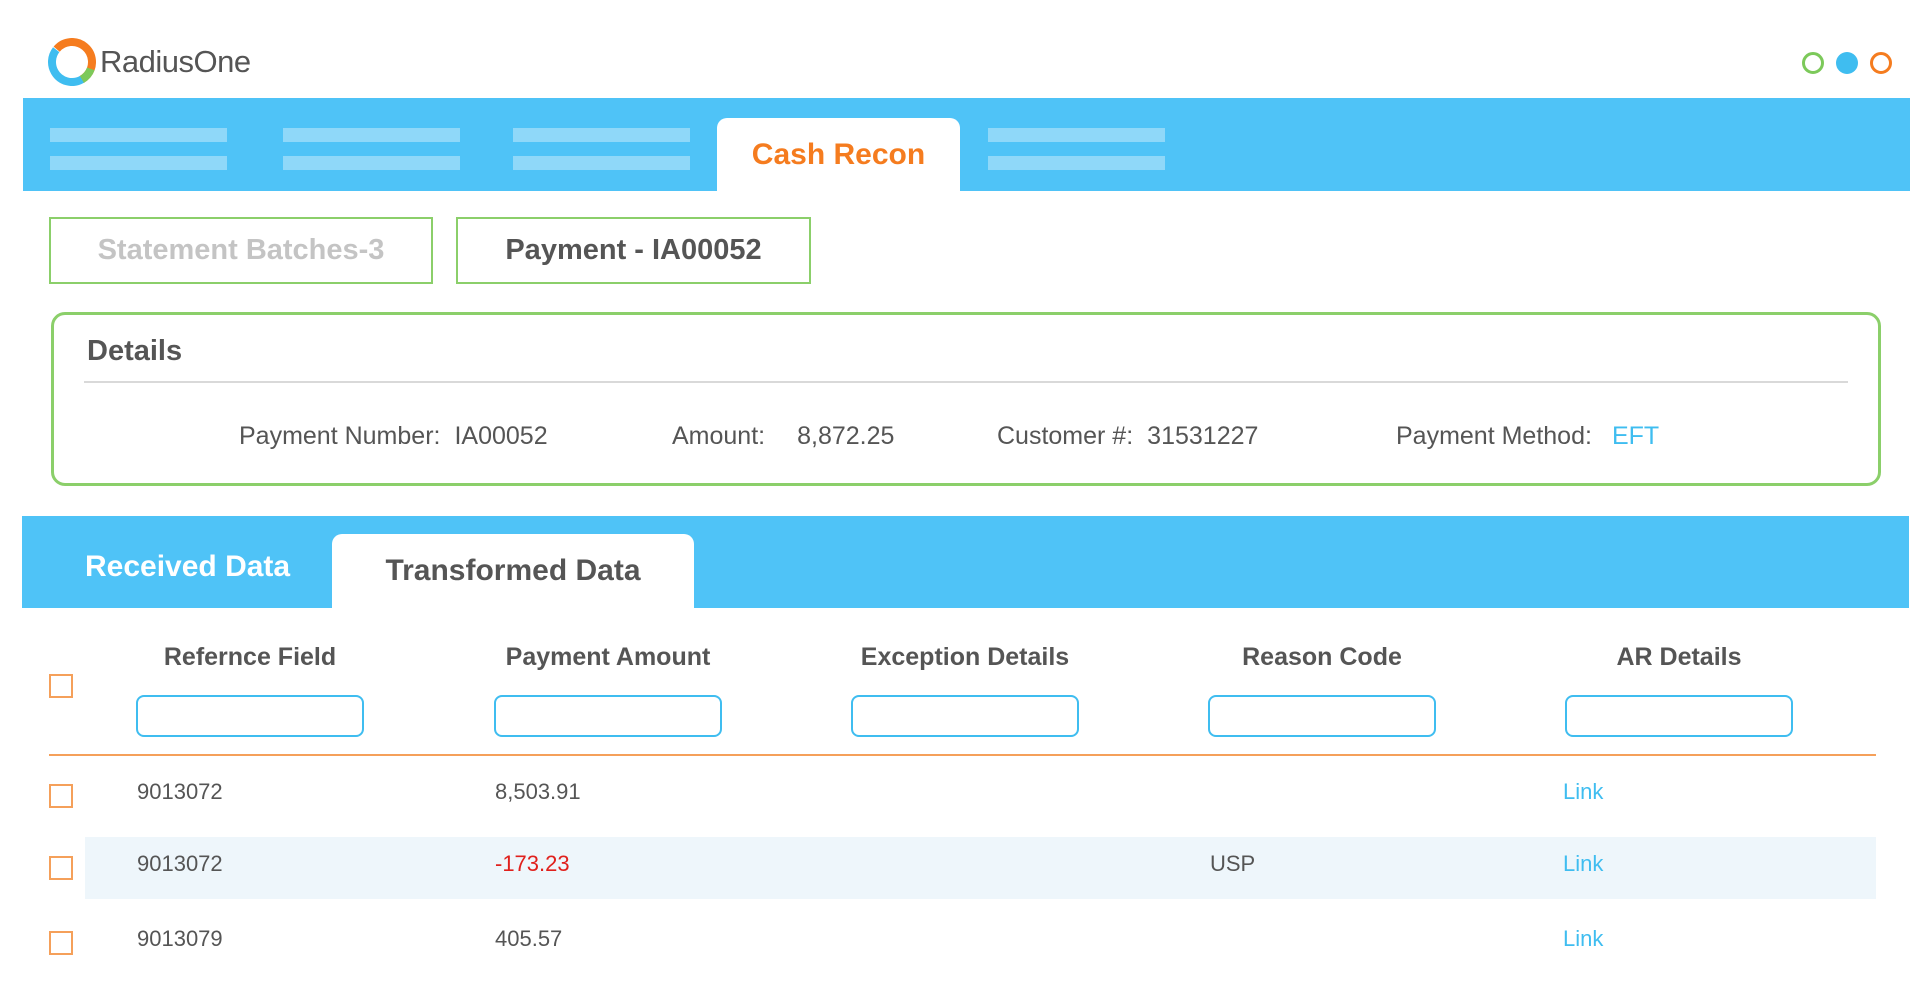 The height and width of the screenshot is (1000, 1920). Describe the element at coordinates (135, 351) in the screenshot. I see `details-title: Details` at that location.